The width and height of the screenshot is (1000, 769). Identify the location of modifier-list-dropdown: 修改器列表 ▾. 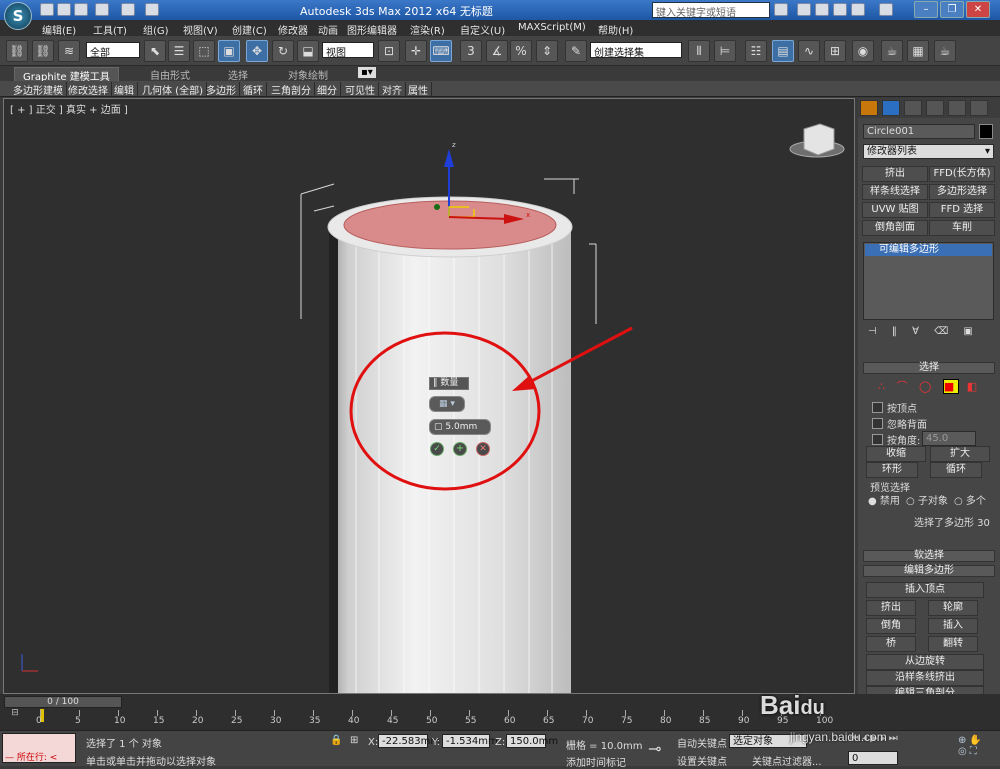
(928, 151).